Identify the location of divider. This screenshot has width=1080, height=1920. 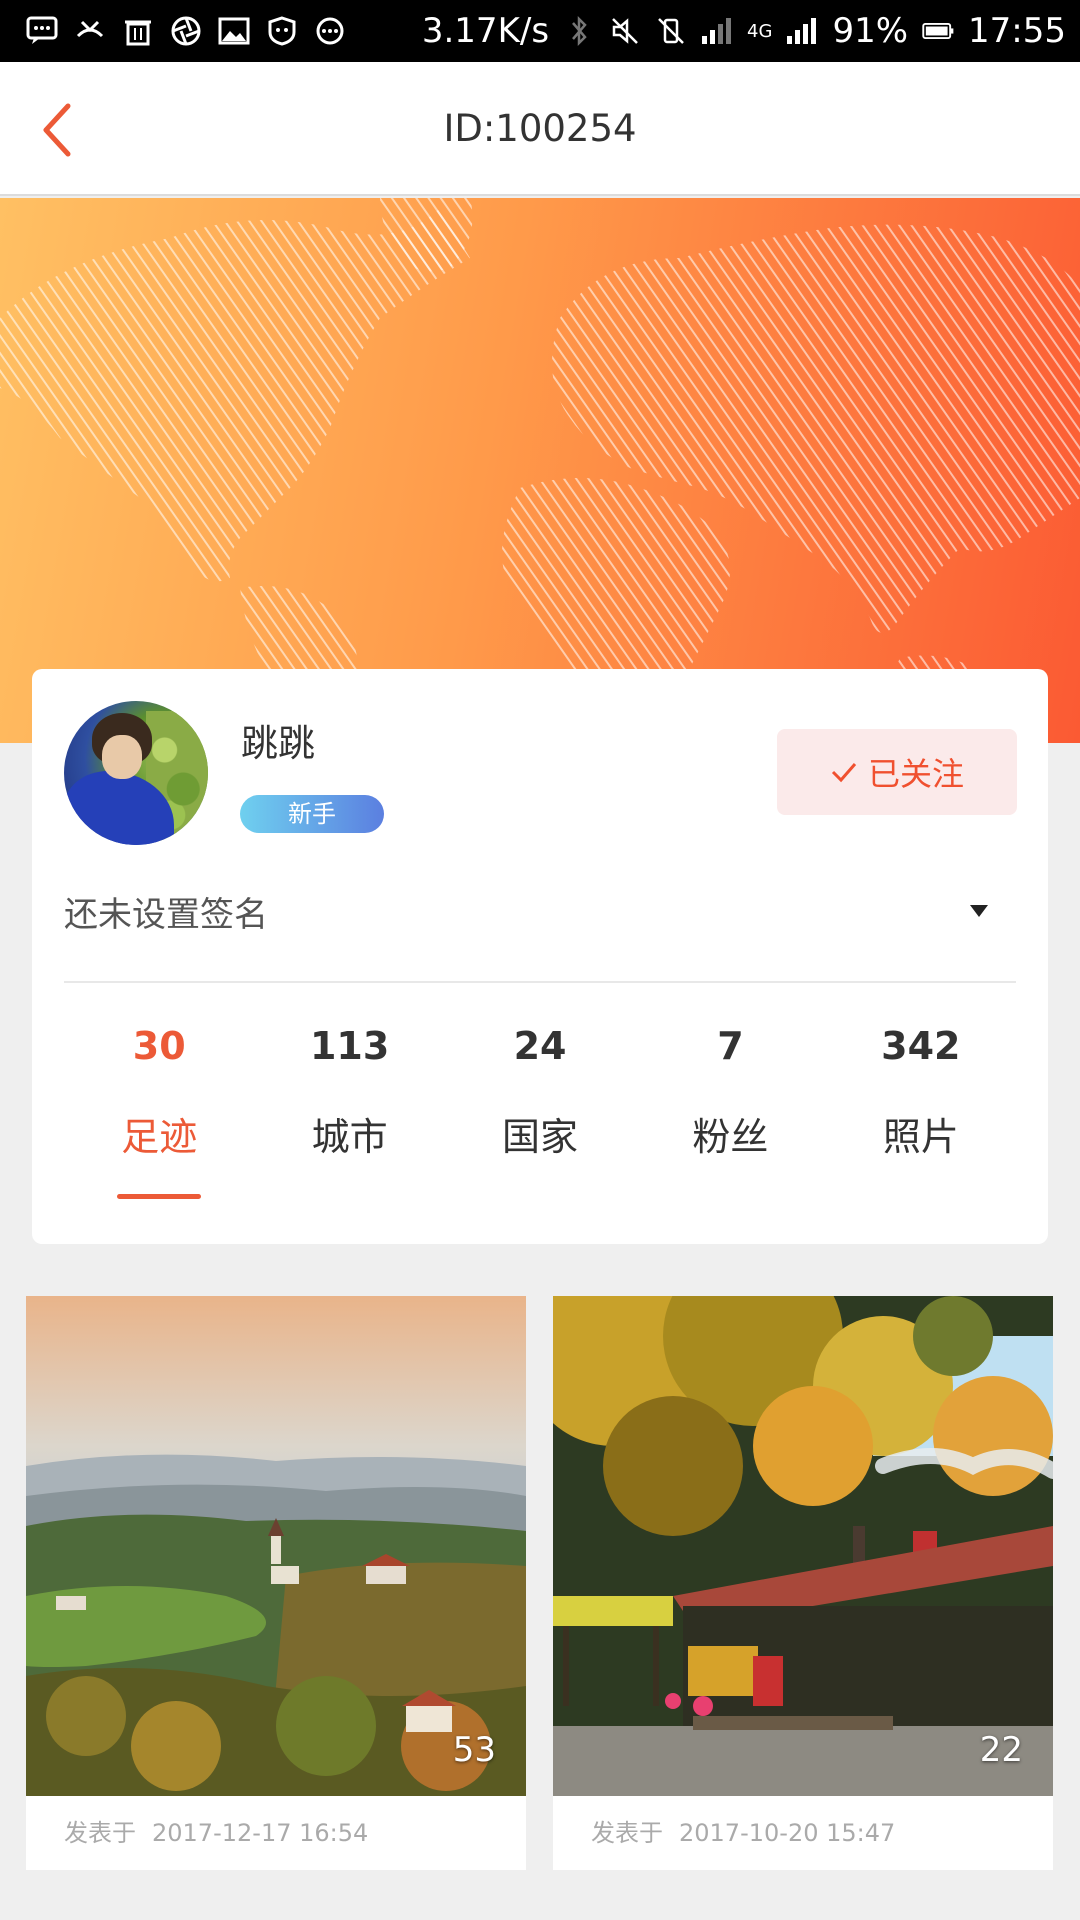
(540, 982).